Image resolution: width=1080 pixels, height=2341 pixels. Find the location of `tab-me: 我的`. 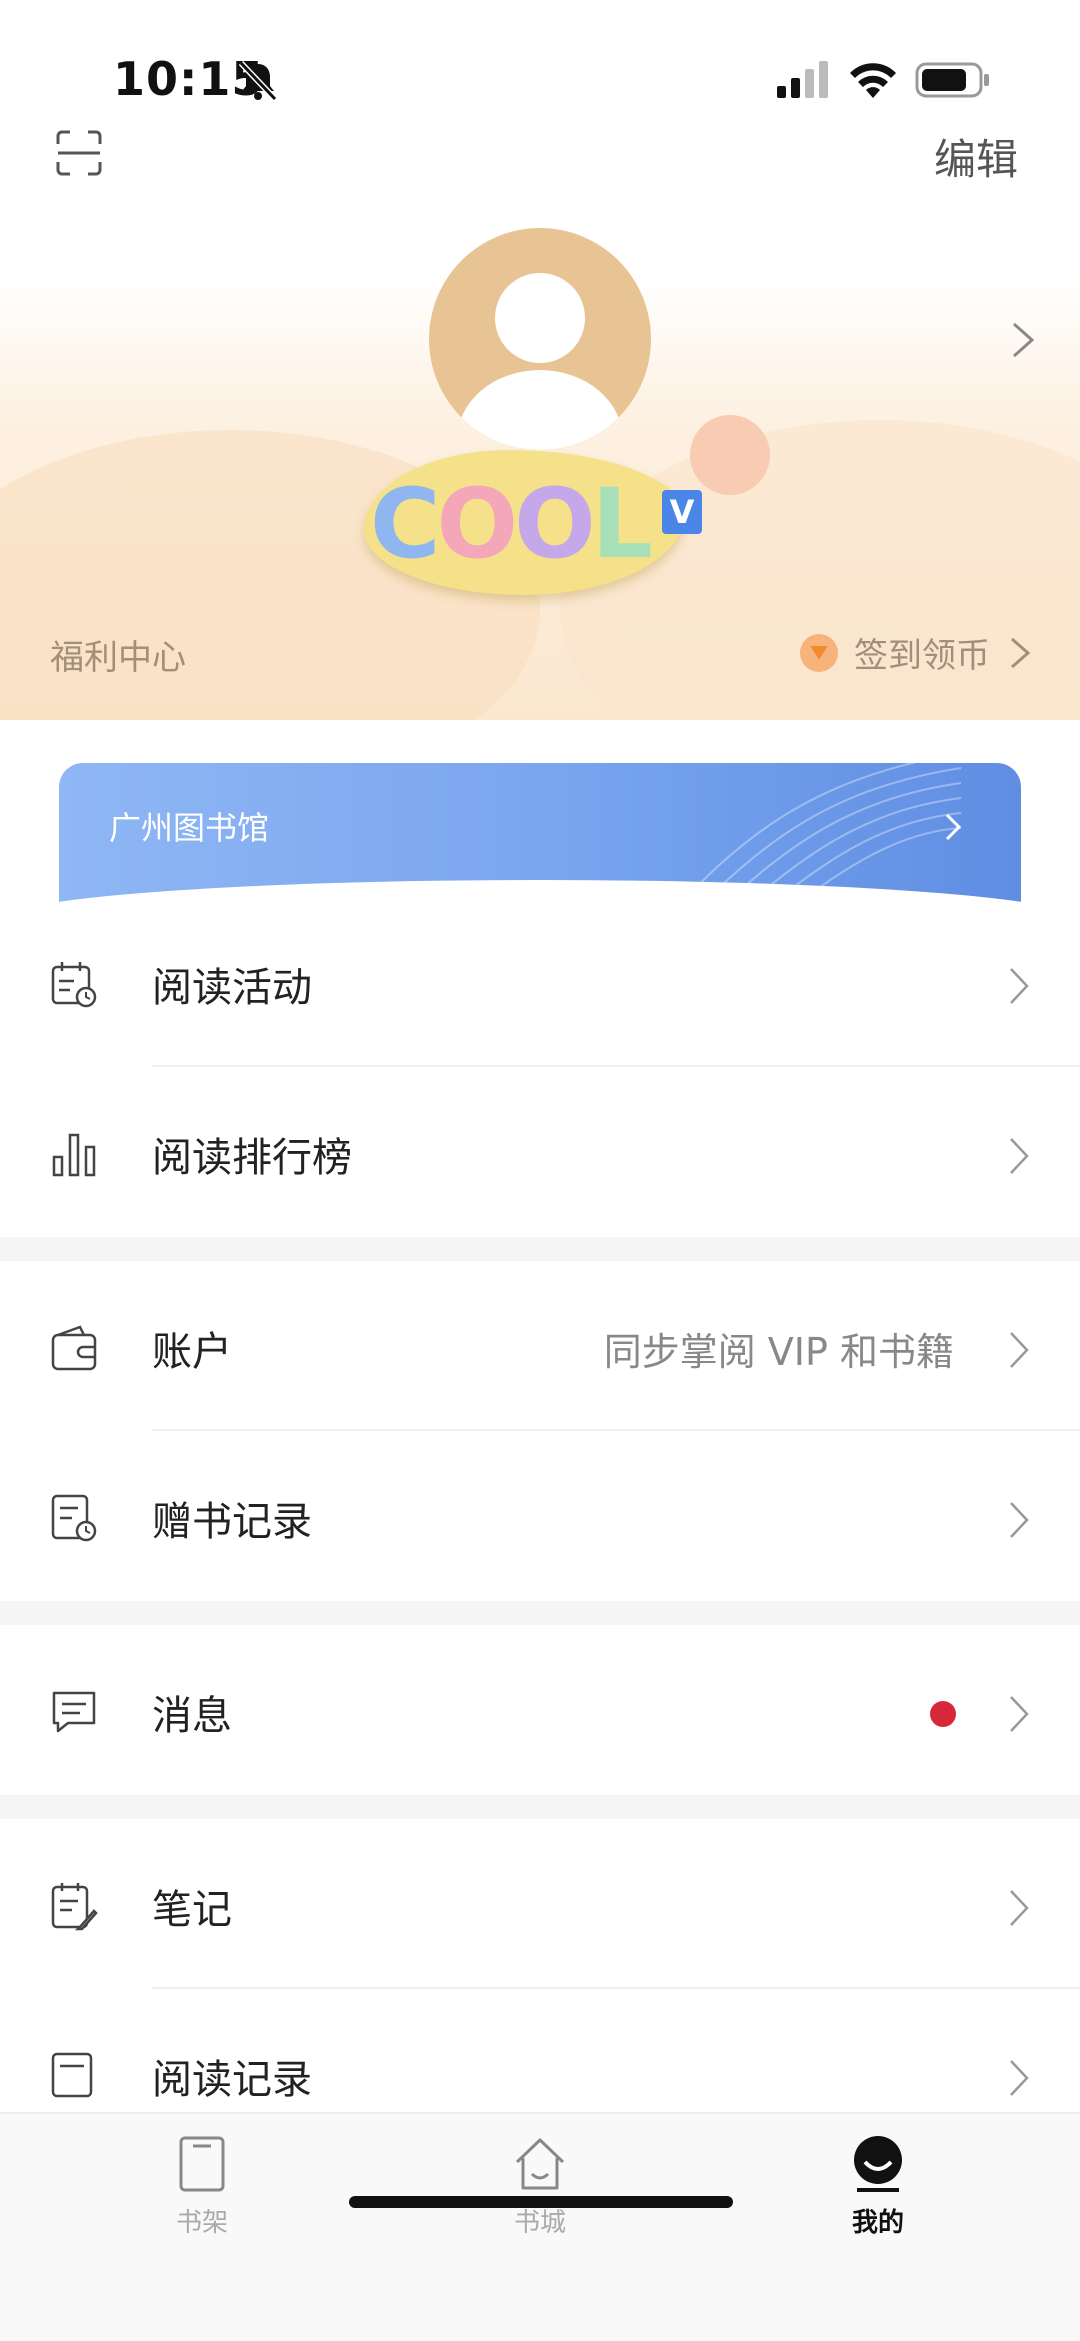

tab-me: 我的 is located at coordinates (878, 2194).